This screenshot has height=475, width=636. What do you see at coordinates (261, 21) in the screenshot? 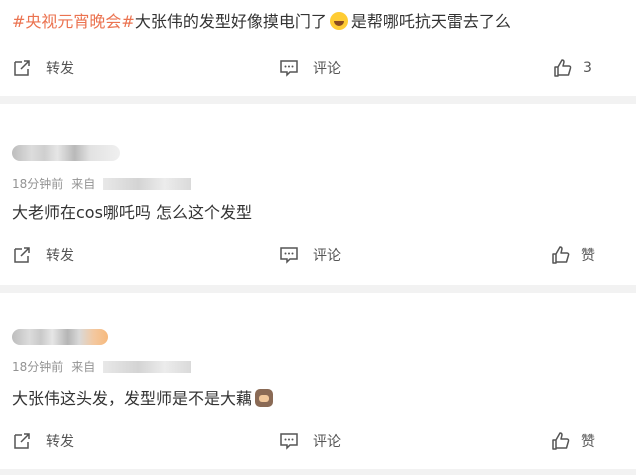
I see `post-text: #央视元宵晚会#大张伟的发型好像摸电门了 是帮哪吒抗天雷去了么` at bounding box center [261, 21].